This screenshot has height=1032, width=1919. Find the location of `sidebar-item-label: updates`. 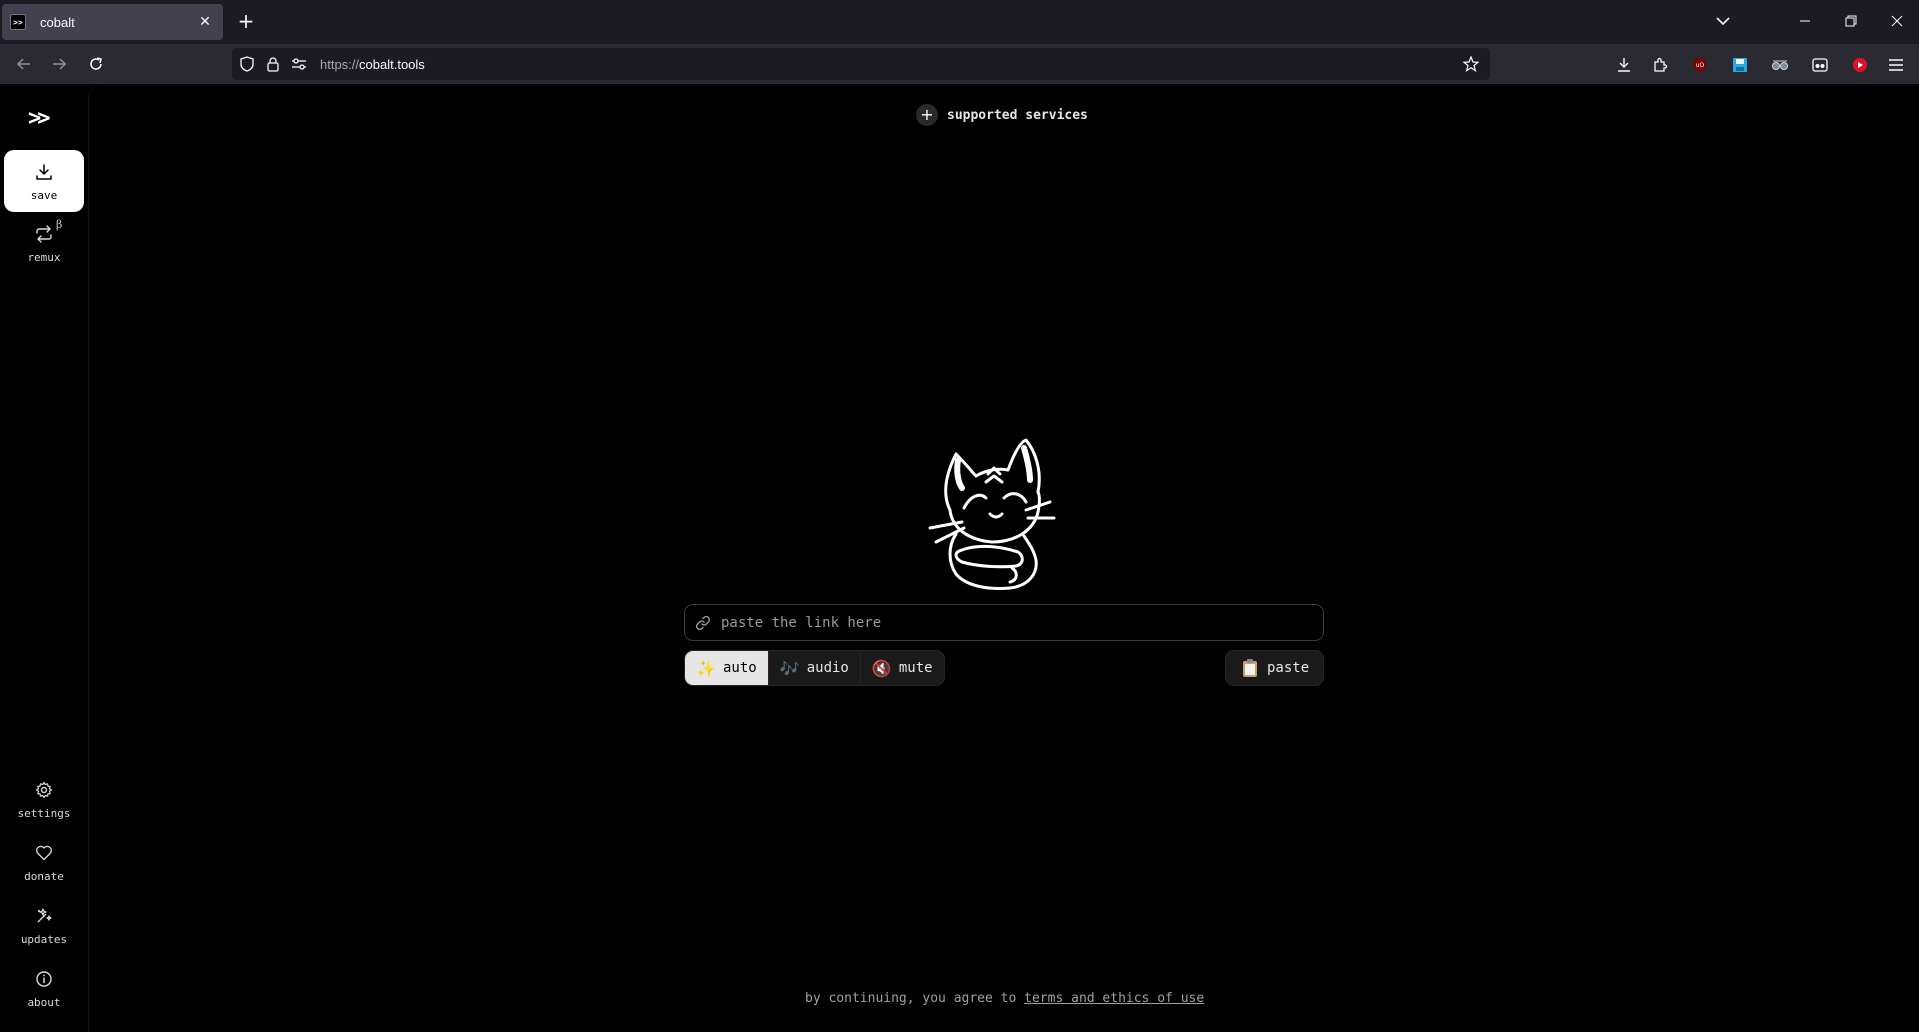

sidebar-item-label: updates is located at coordinates (44, 939).